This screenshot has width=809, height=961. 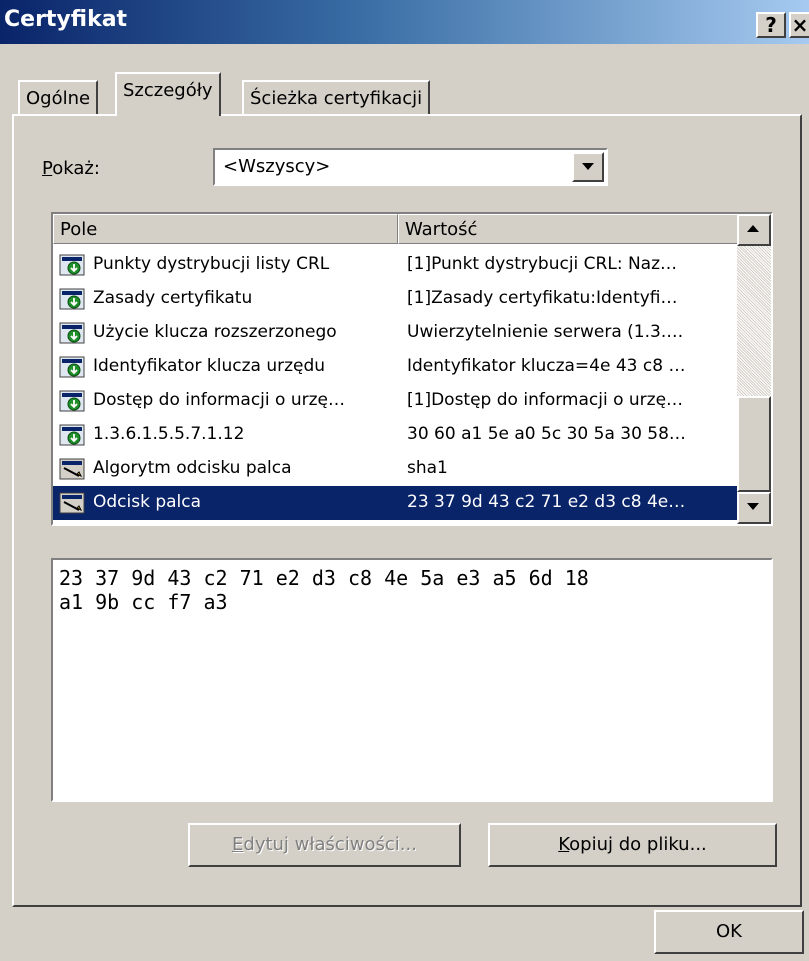 I want to click on tab-general: Ogólne, so click(x=58, y=98).